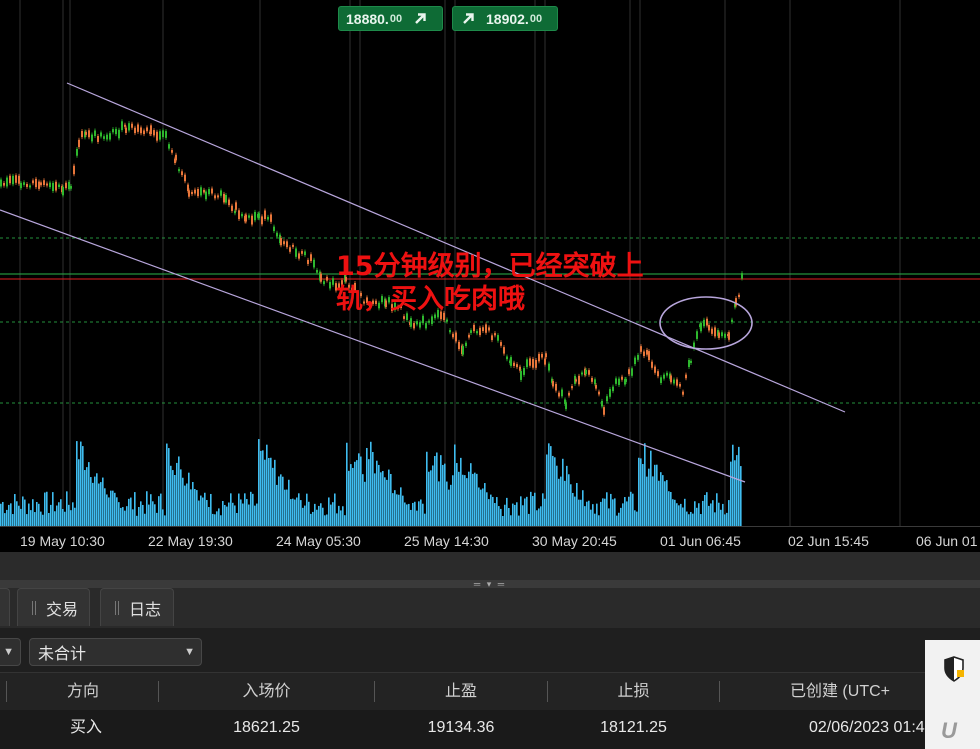 The image size is (980, 749). Describe the element at coordinates (954, 671) in the screenshot. I see `shield-icon` at that location.